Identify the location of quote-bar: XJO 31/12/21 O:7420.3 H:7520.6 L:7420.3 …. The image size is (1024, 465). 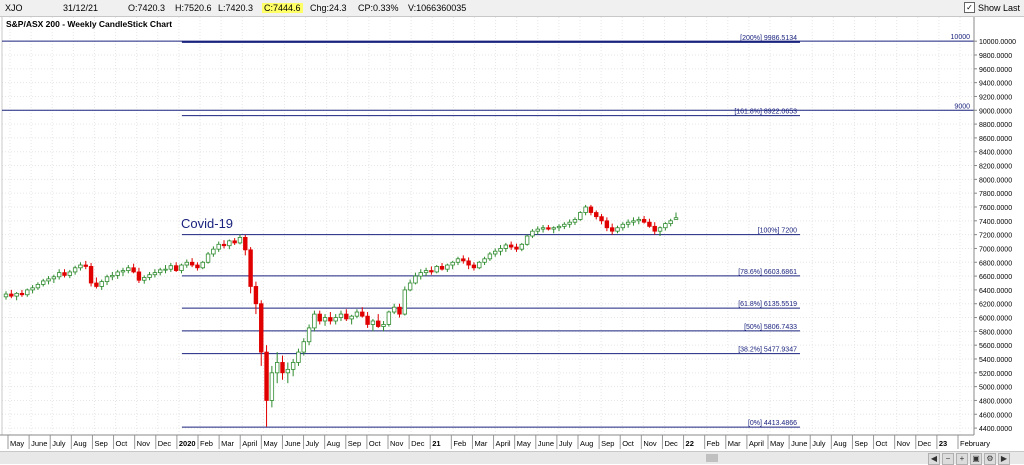
(512, 8).